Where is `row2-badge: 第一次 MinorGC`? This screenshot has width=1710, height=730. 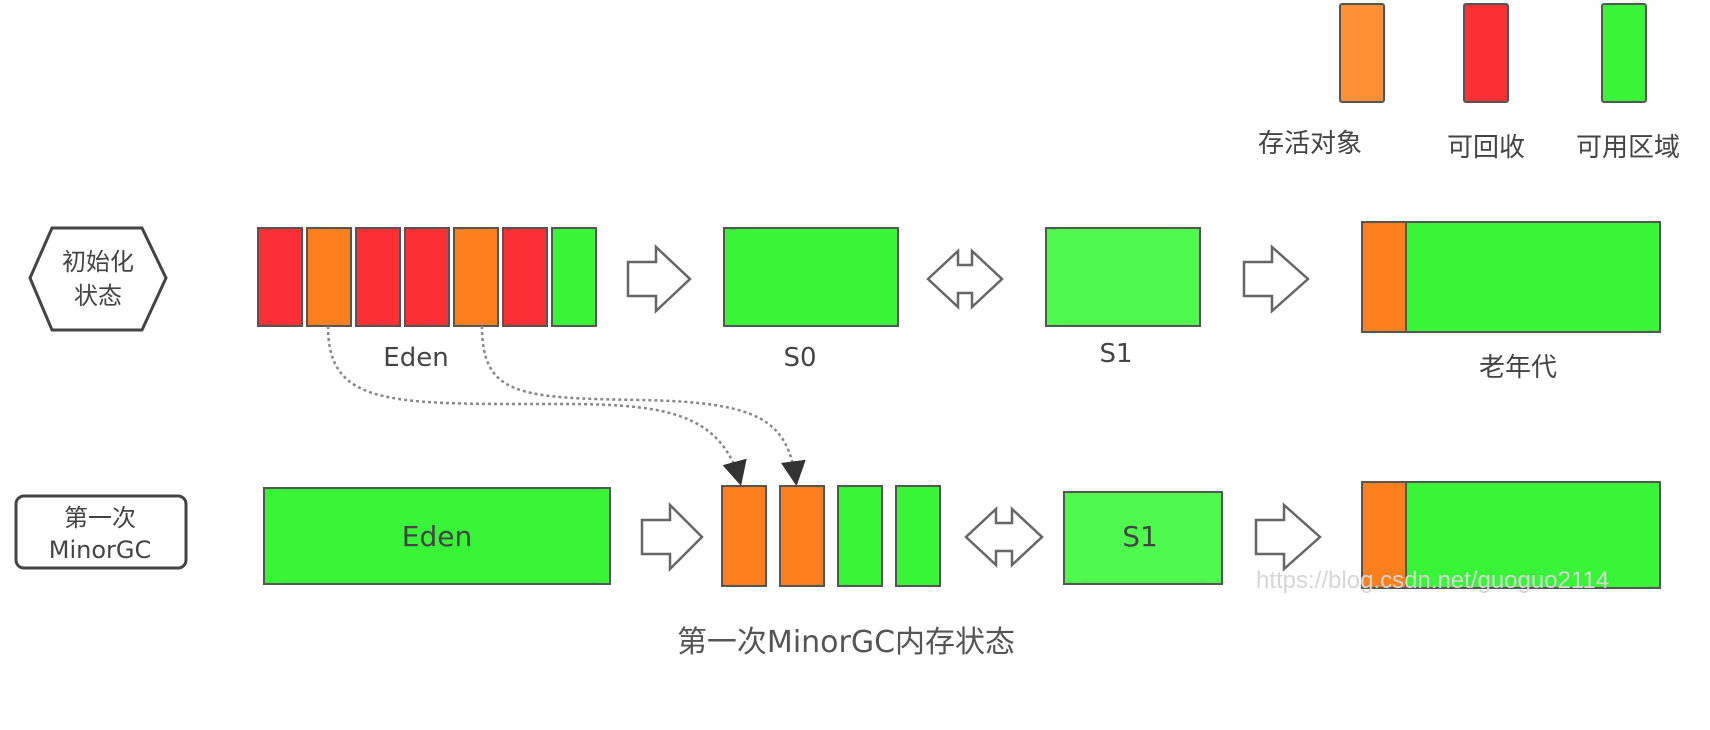 row2-badge: 第一次 MinorGC is located at coordinates (101, 532).